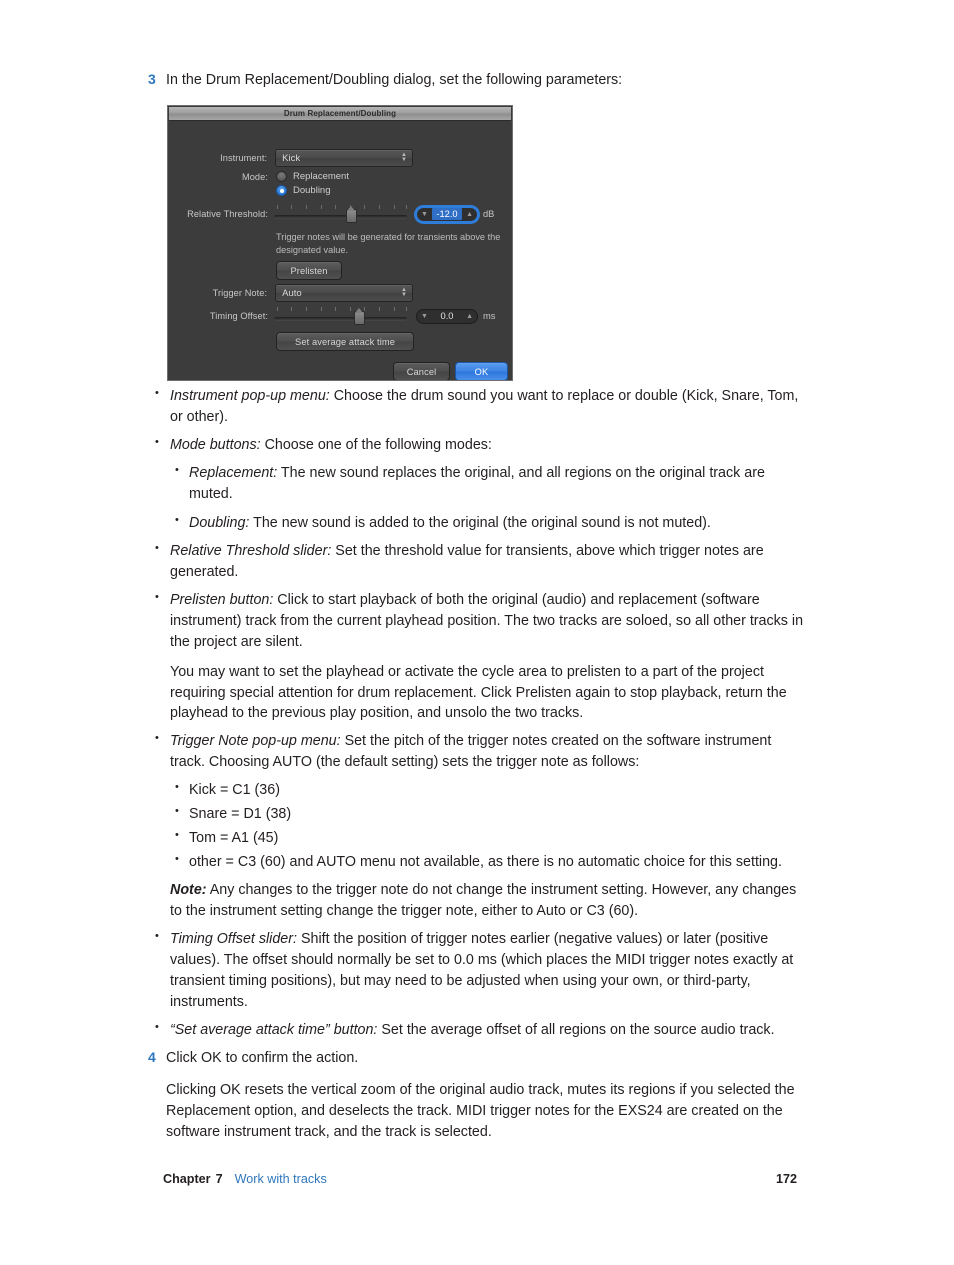 Image resolution: width=954 pixels, height=1265 pixels. I want to click on timing-offset-label: Timing Offset:, so click(238, 316).